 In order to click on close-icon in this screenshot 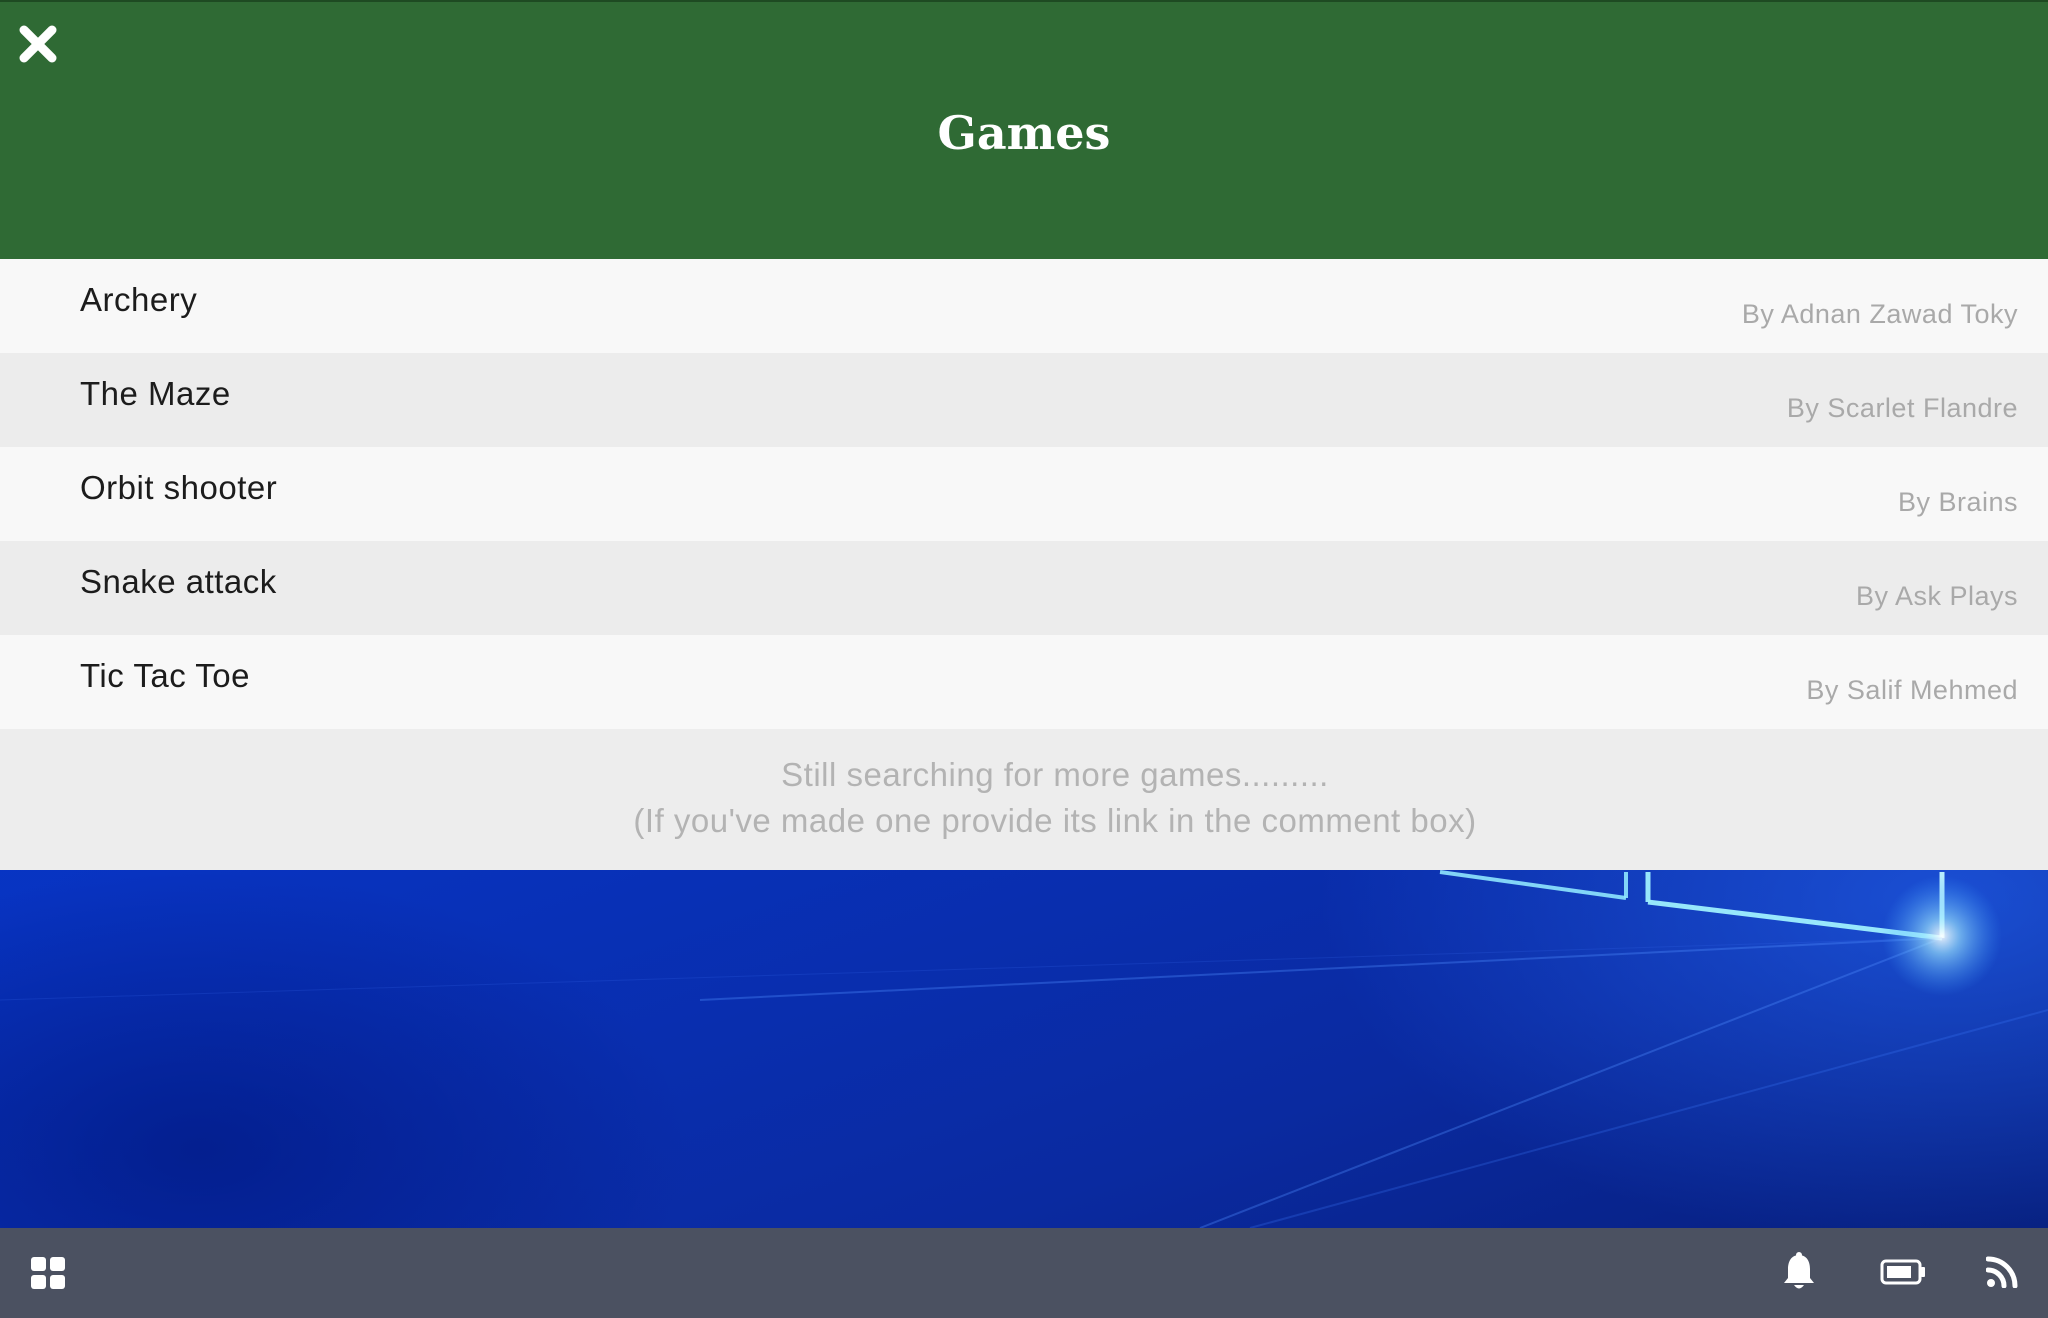, I will do `click(38, 44)`.